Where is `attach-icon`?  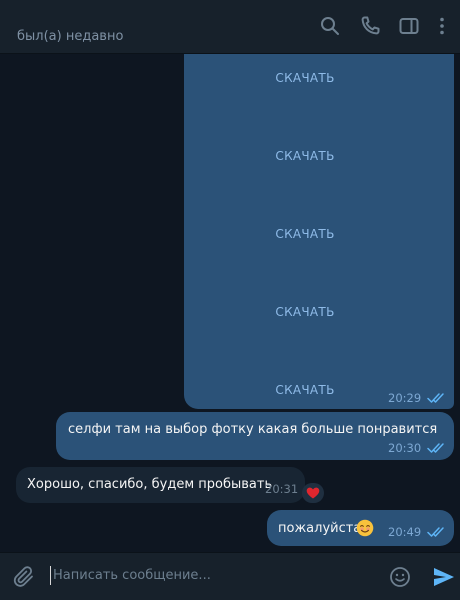 attach-icon is located at coordinates (24, 577).